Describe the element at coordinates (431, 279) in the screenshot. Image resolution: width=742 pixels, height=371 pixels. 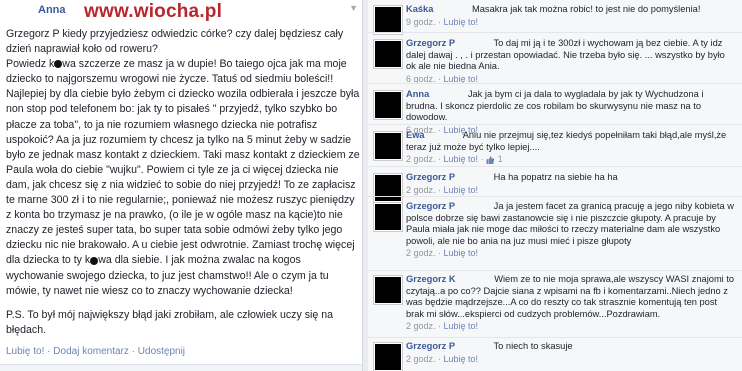
I see `comment-author-name: Grzegorz K` at that location.